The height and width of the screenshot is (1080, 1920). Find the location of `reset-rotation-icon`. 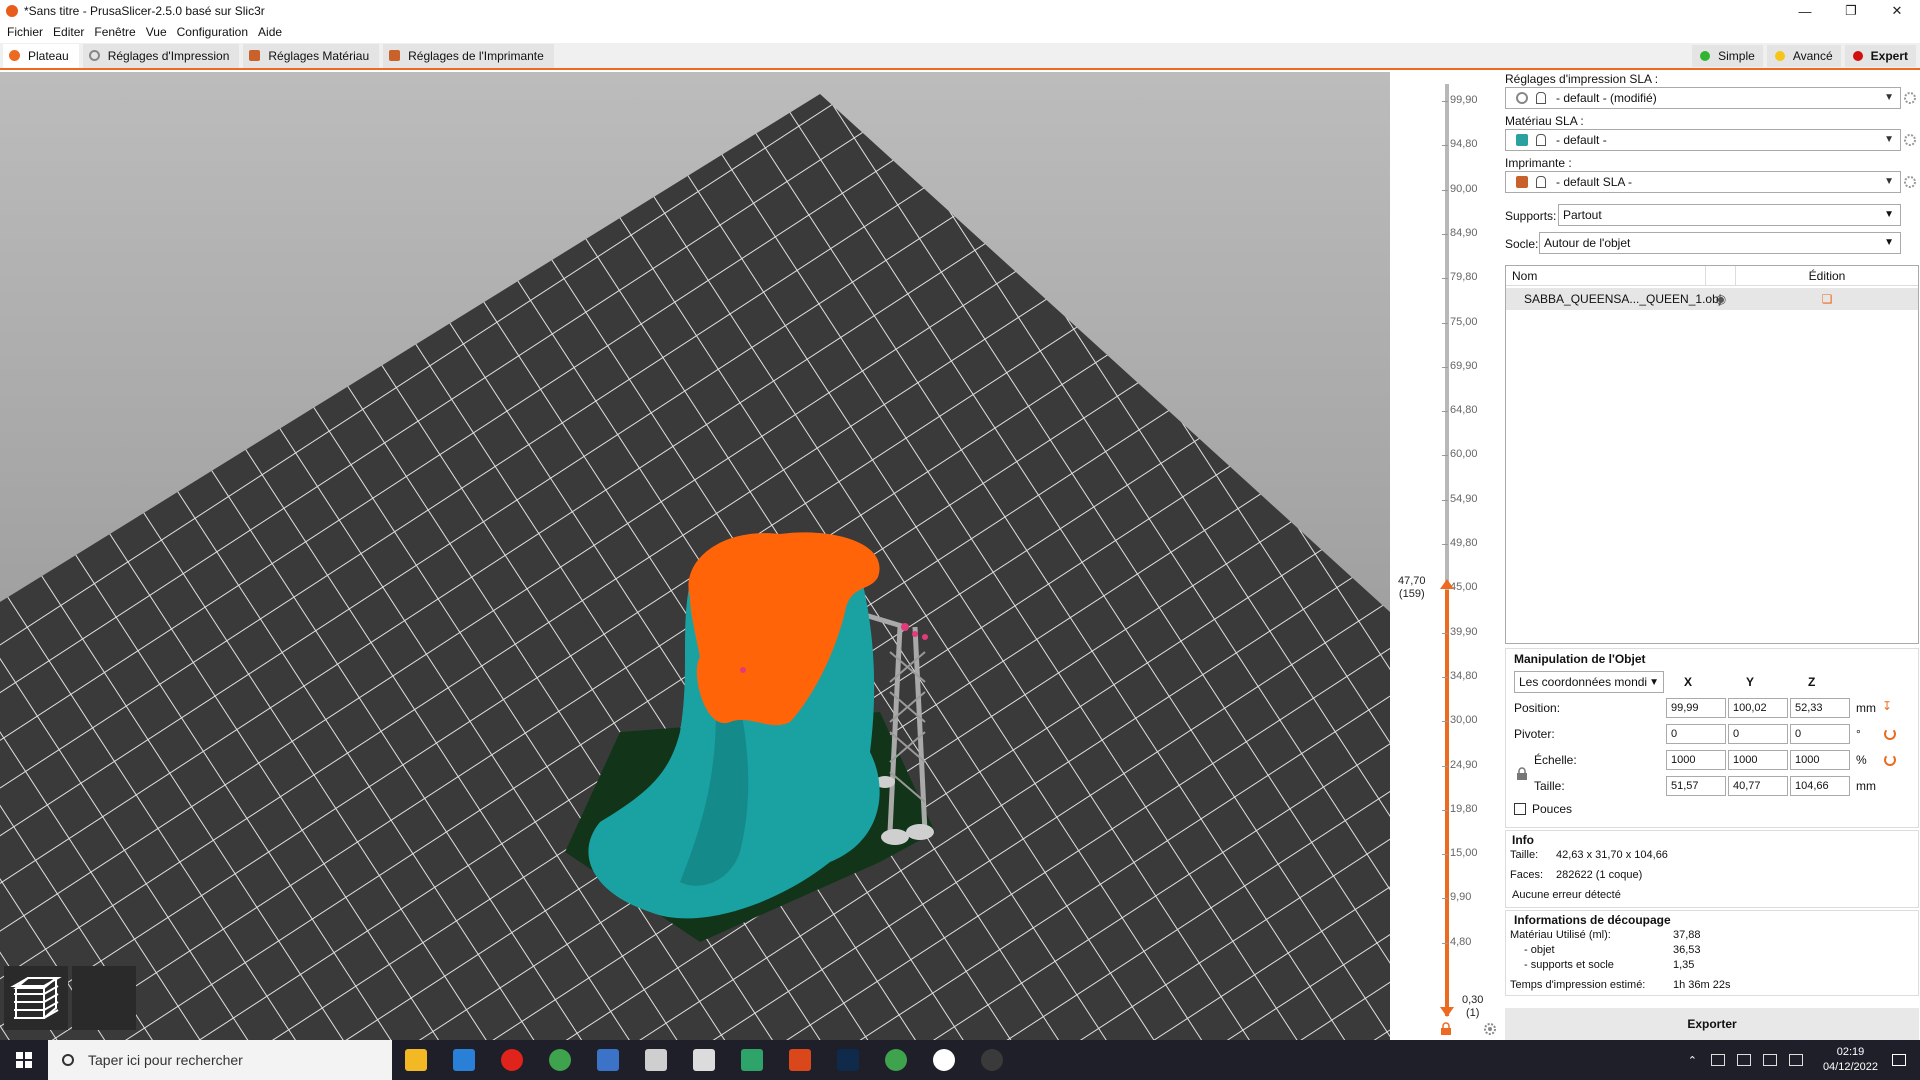

reset-rotation-icon is located at coordinates (1890, 734).